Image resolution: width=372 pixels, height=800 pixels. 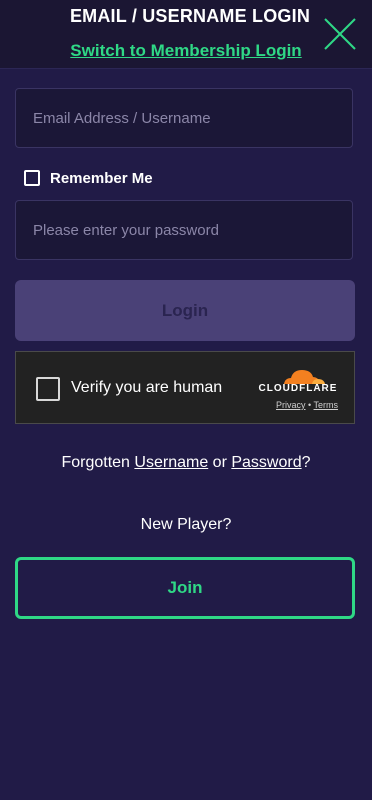 I want to click on forgotten-suffix: ?, so click(x=306, y=462).